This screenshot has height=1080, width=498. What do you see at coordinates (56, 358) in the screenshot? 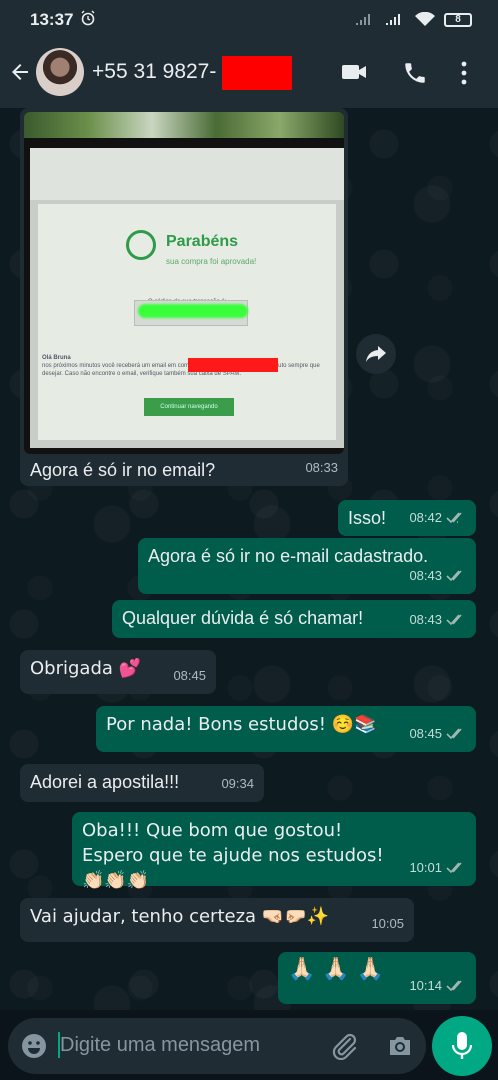
I see `purchase-greeting: Olá Bruna` at bounding box center [56, 358].